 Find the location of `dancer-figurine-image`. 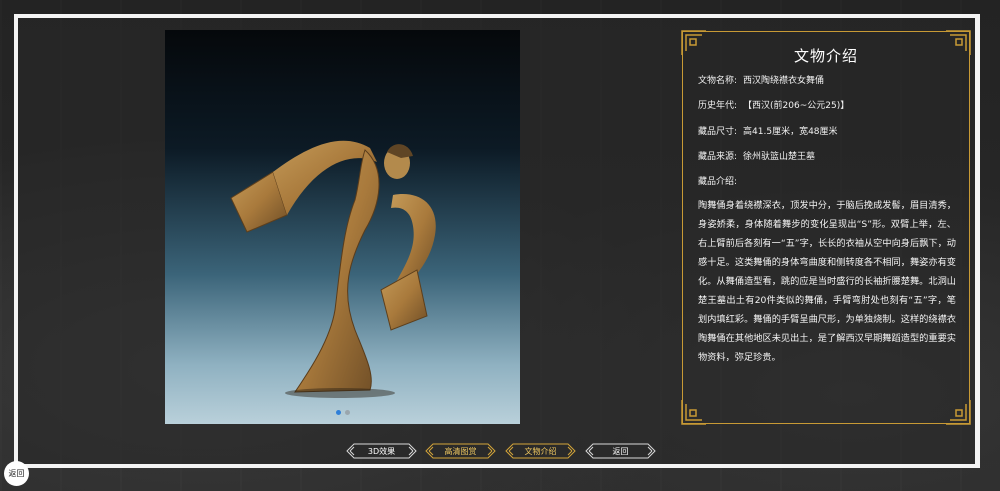

dancer-figurine-image is located at coordinates (333, 269).